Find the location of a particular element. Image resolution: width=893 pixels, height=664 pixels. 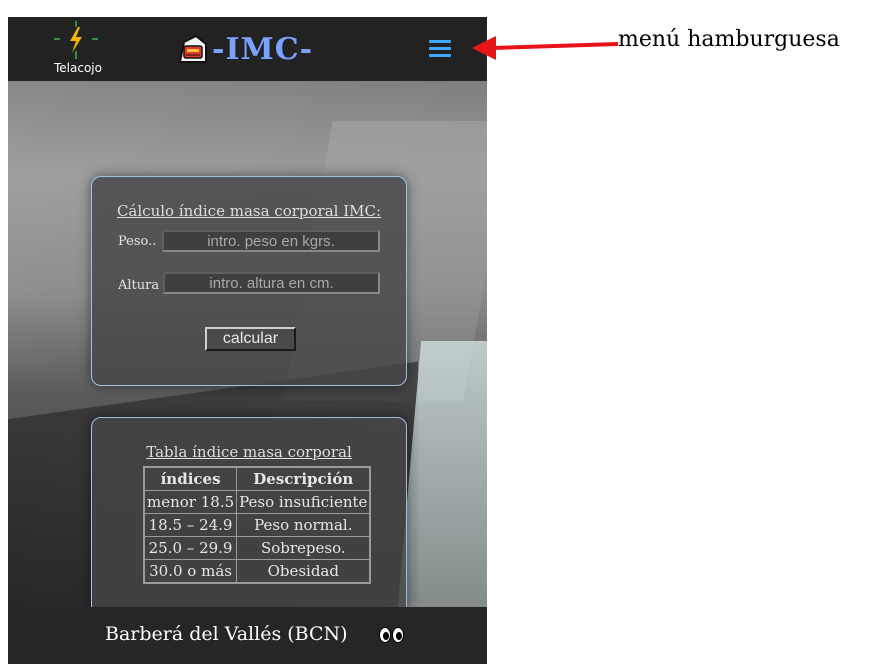

lightning-logo-icon is located at coordinates (76, 40).